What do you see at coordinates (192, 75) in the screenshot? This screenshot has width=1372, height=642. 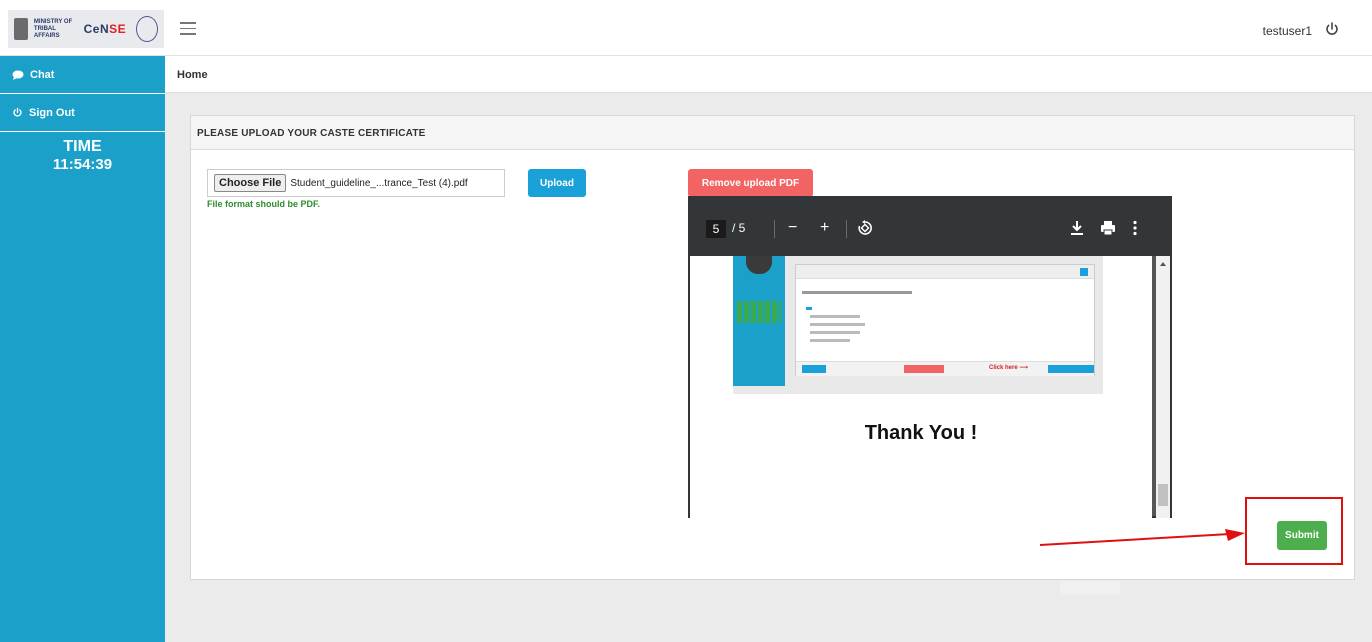 I see `breadcrumb-home: Home` at bounding box center [192, 75].